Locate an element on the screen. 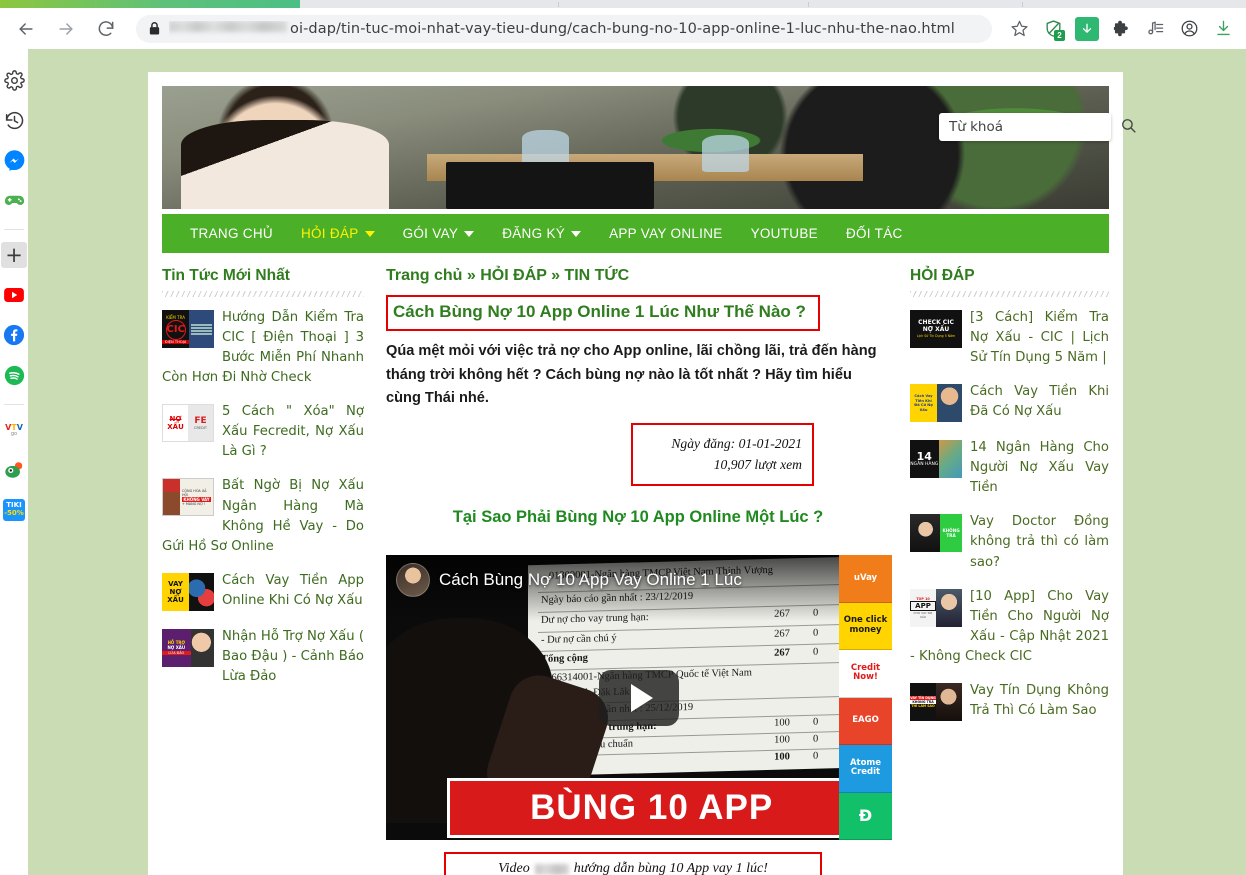 The height and width of the screenshot is (875, 1246). nav-item-app-vay-online: APP VAY ONLINE is located at coordinates (666, 233).